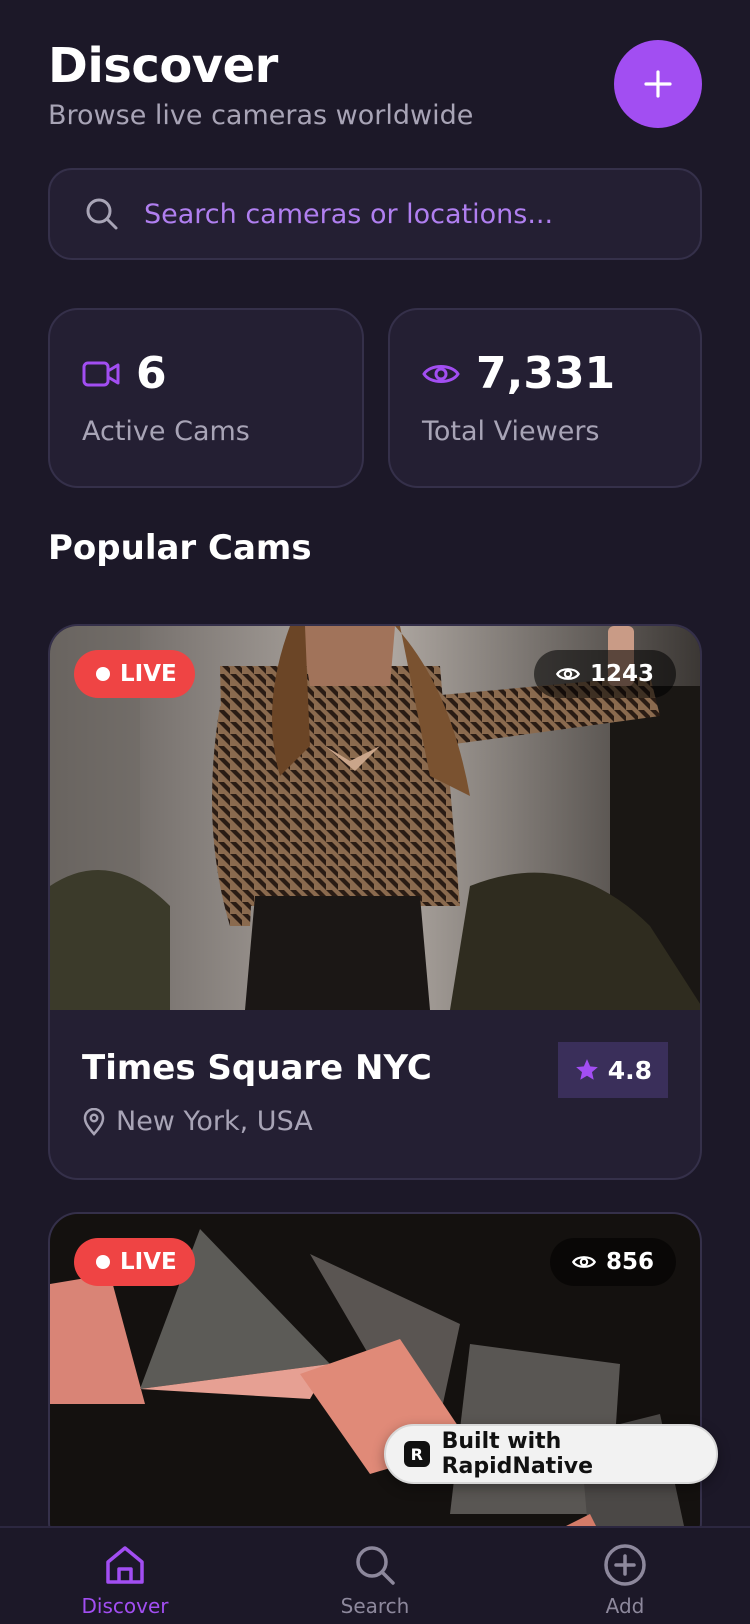 The width and height of the screenshot is (750, 1624). I want to click on map-pin-icon, so click(94, 1121).